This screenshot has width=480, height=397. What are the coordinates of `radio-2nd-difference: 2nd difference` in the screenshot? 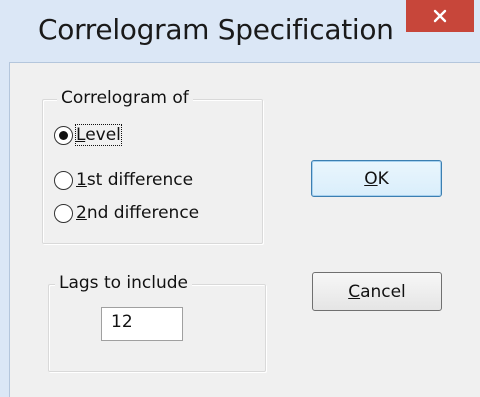 It's located at (126, 213).